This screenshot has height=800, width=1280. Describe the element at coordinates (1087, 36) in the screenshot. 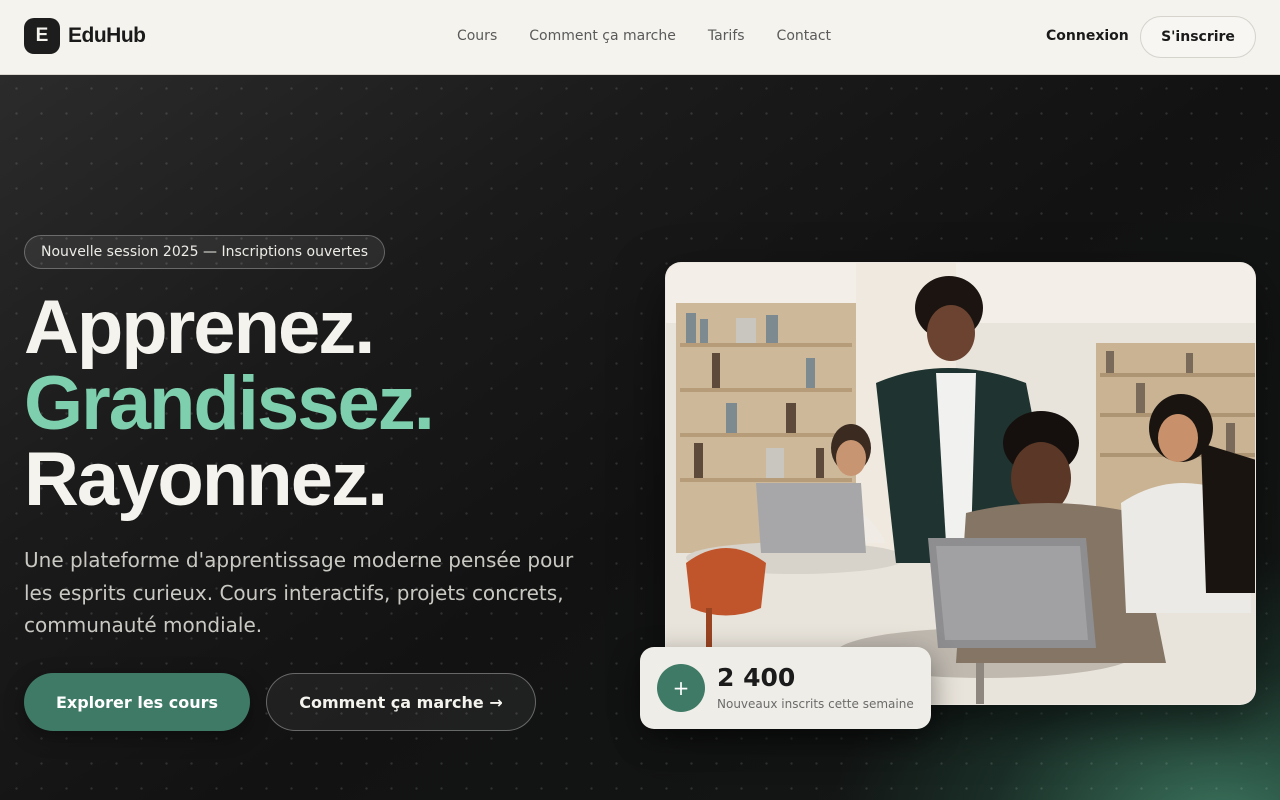

I see `login-link: Connexion` at that location.